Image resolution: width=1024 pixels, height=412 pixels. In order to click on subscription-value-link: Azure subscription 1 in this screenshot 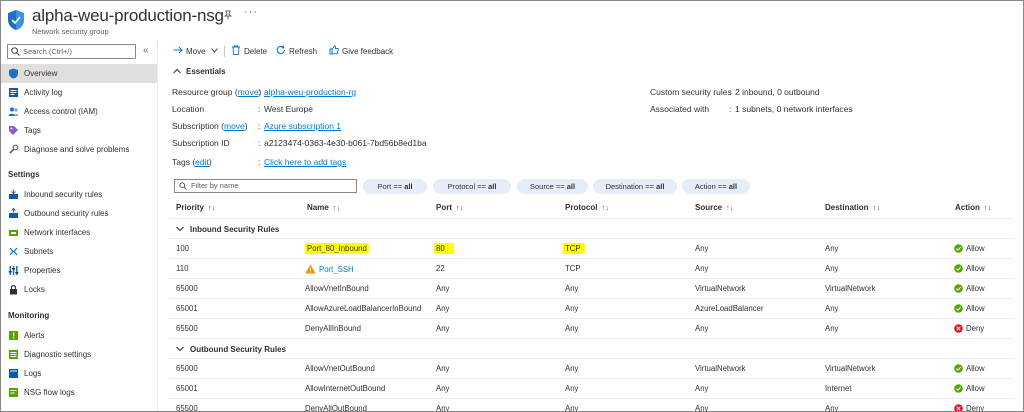, I will do `click(302, 126)`.